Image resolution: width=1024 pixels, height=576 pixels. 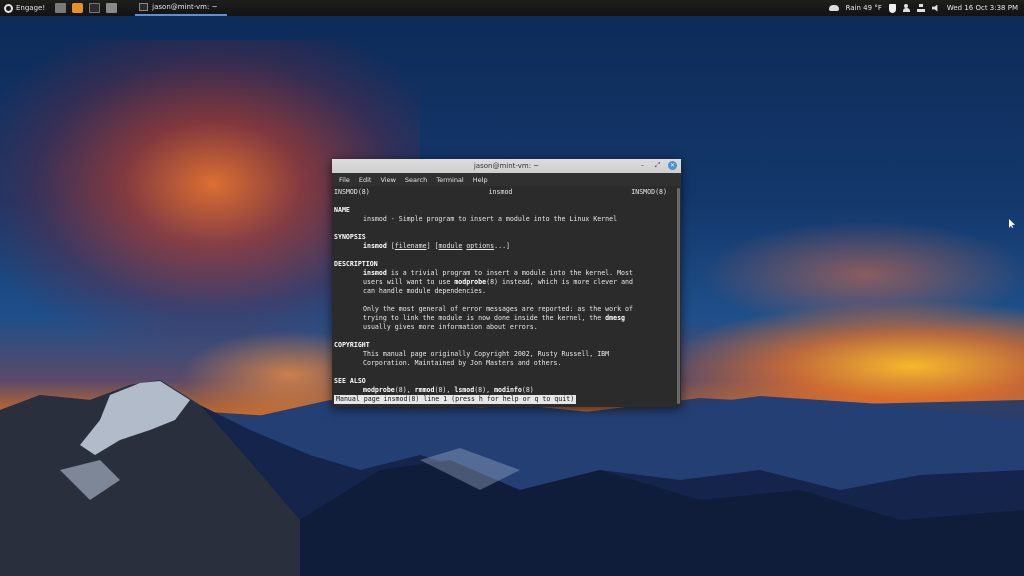 What do you see at coordinates (185, 7) in the screenshot?
I see `taskbar-item-label: jason@mint-vm: ~` at bounding box center [185, 7].